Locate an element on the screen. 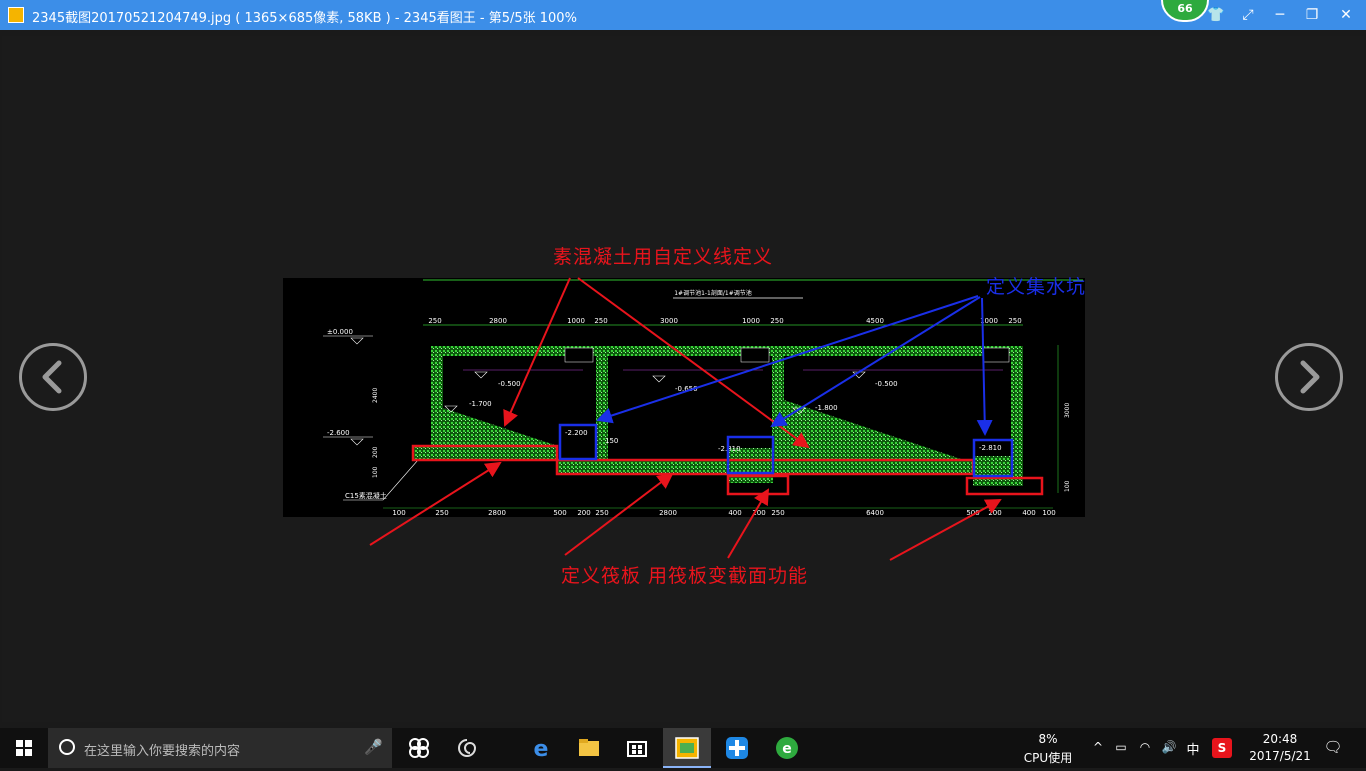  store-bag-icon is located at coordinates (637, 749).